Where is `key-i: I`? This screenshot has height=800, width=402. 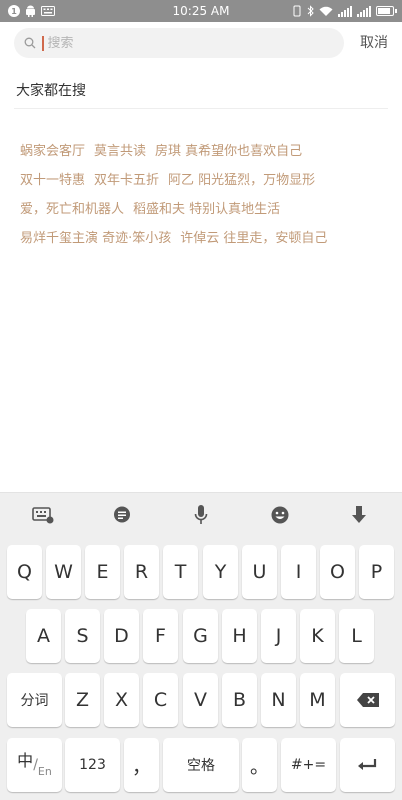
key-i: I is located at coordinates (298, 572).